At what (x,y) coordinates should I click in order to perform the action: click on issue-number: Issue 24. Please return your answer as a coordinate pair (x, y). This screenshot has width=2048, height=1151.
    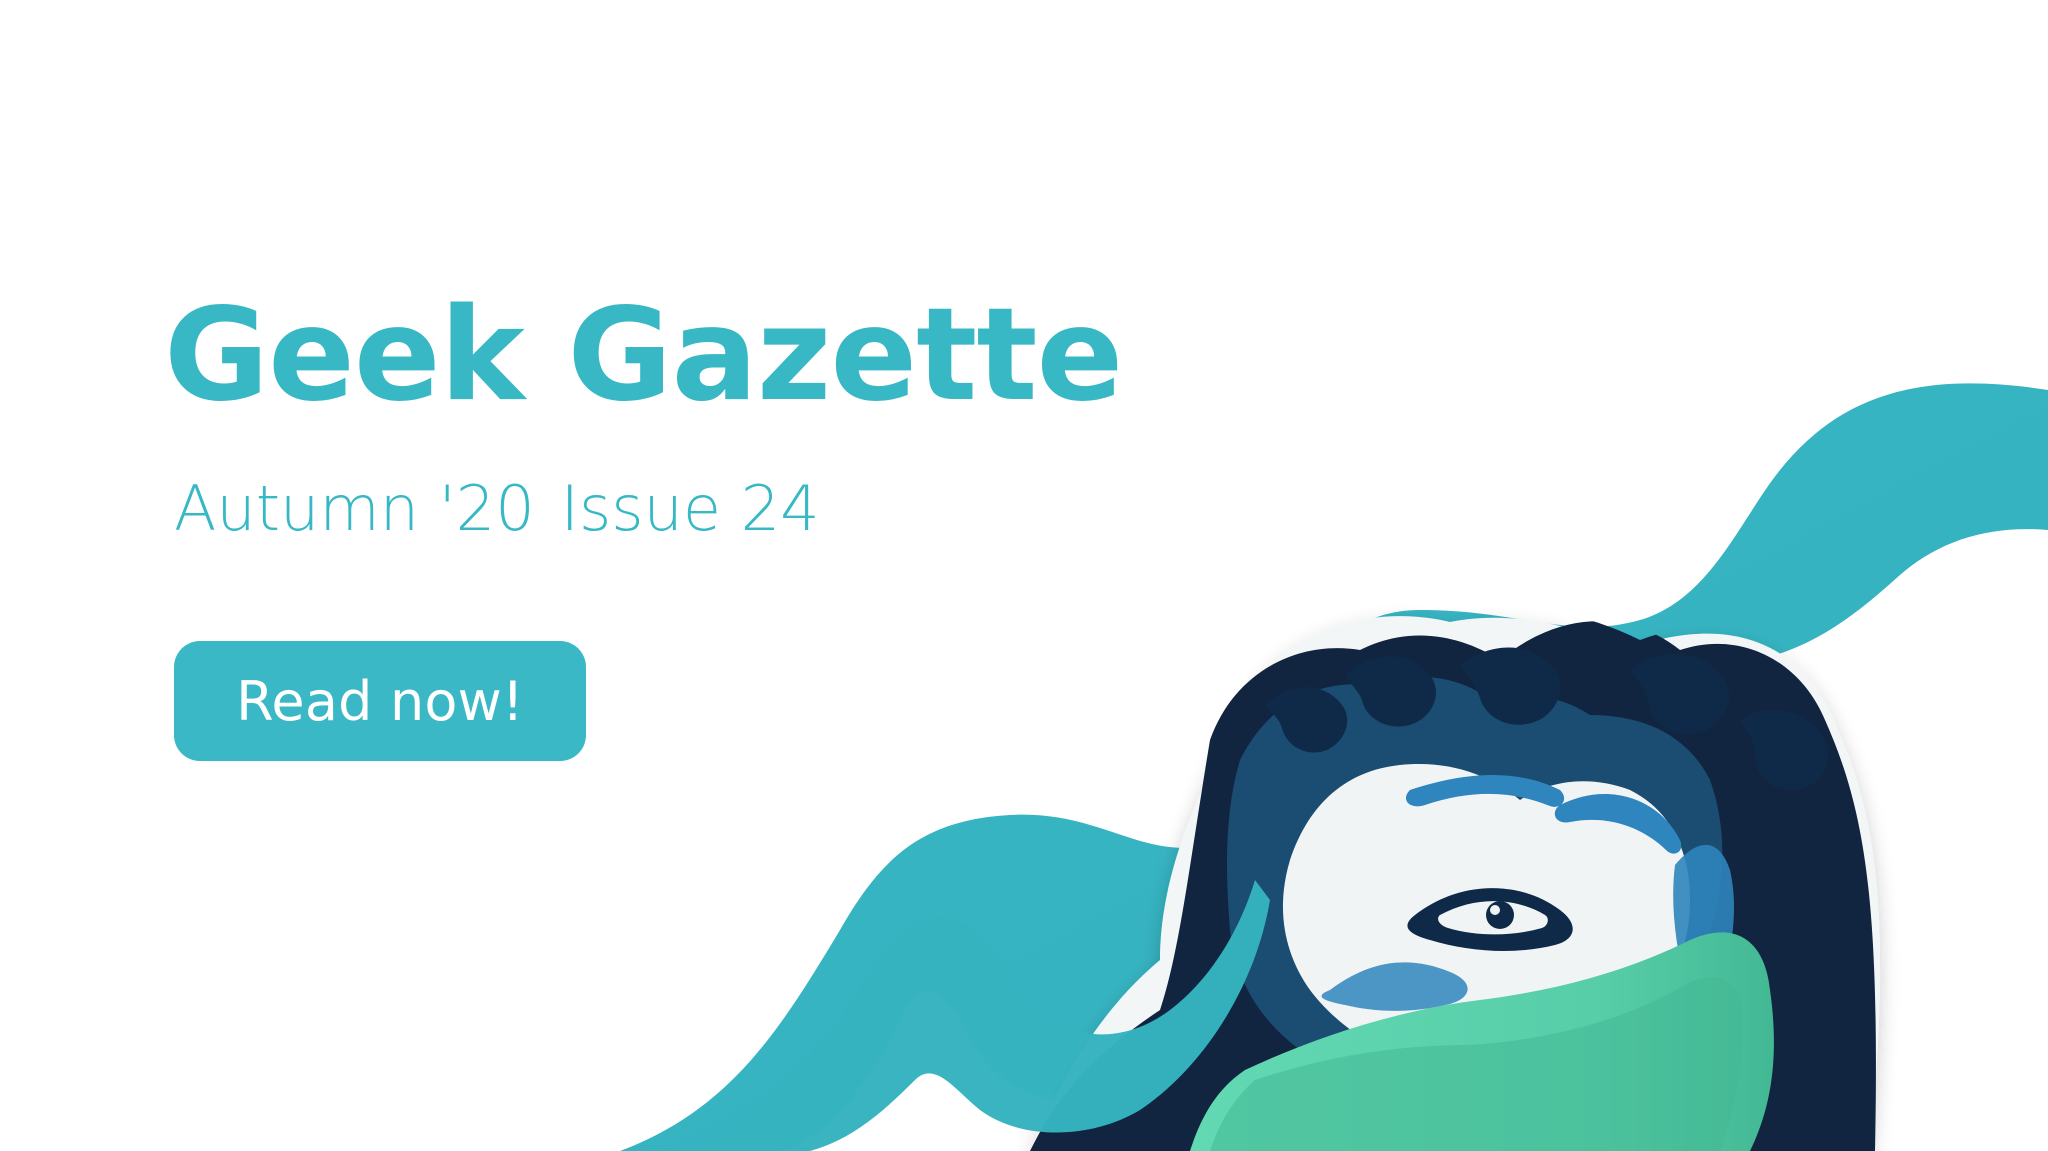
    Looking at the image, I should click on (690, 508).